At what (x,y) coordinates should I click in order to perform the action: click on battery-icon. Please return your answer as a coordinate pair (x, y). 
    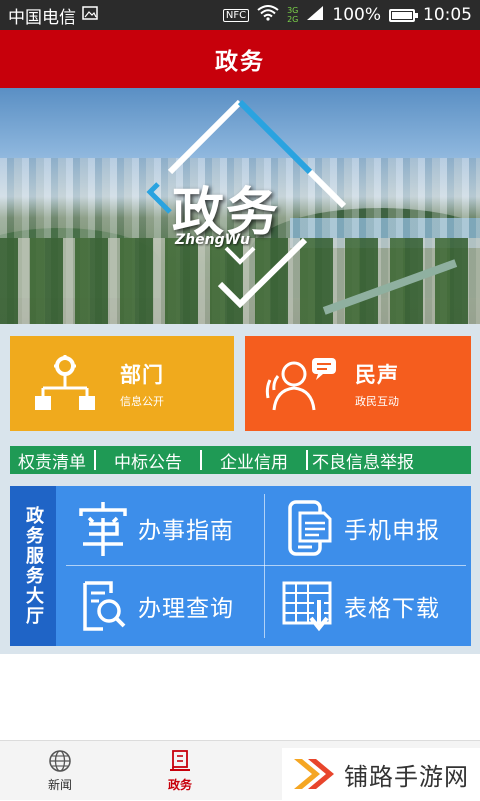
    Looking at the image, I should click on (403, 15).